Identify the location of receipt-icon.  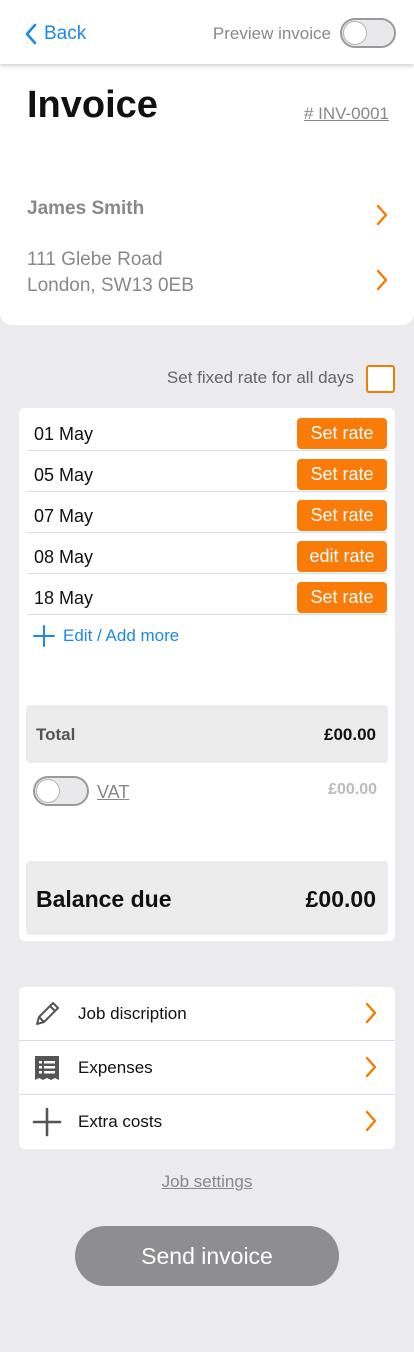
(47, 1068).